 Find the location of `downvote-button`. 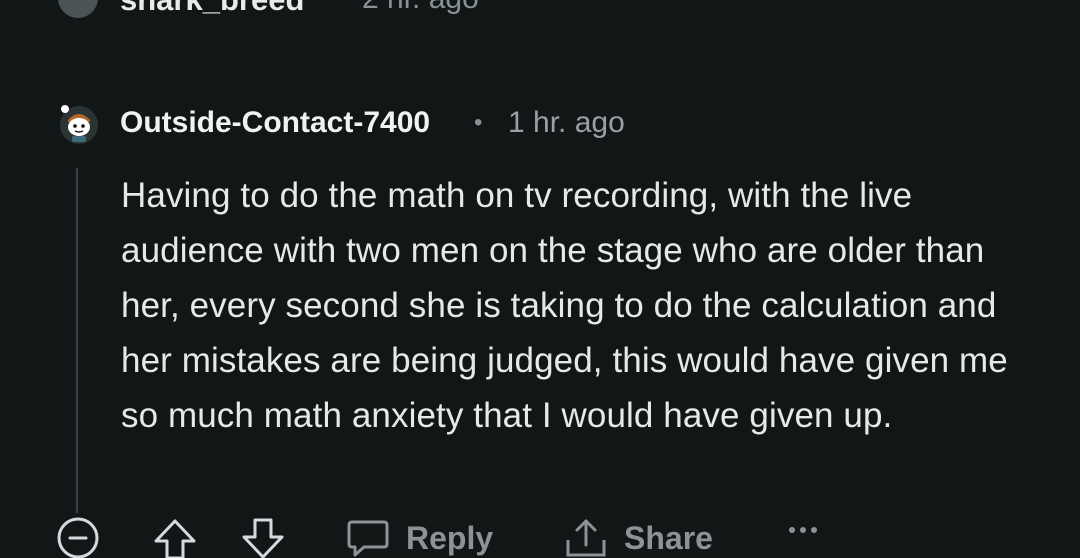

downvote-button is located at coordinates (263, 538).